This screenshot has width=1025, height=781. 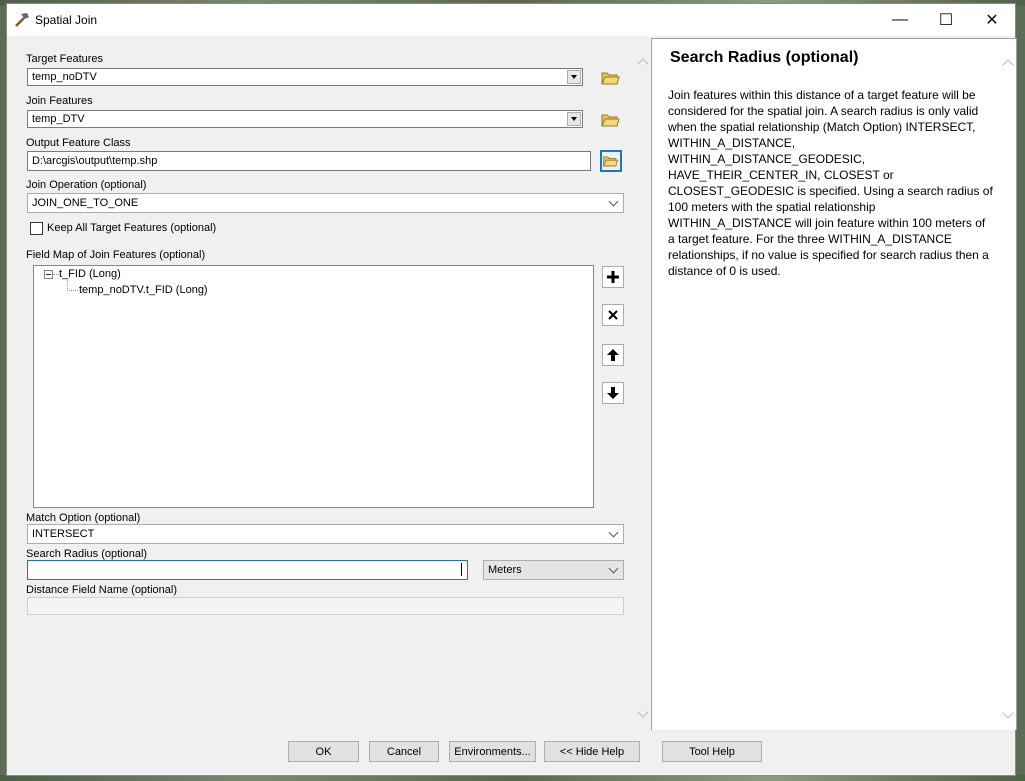 What do you see at coordinates (66, 20) in the screenshot?
I see `window-title: Spatial Join` at bounding box center [66, 20].